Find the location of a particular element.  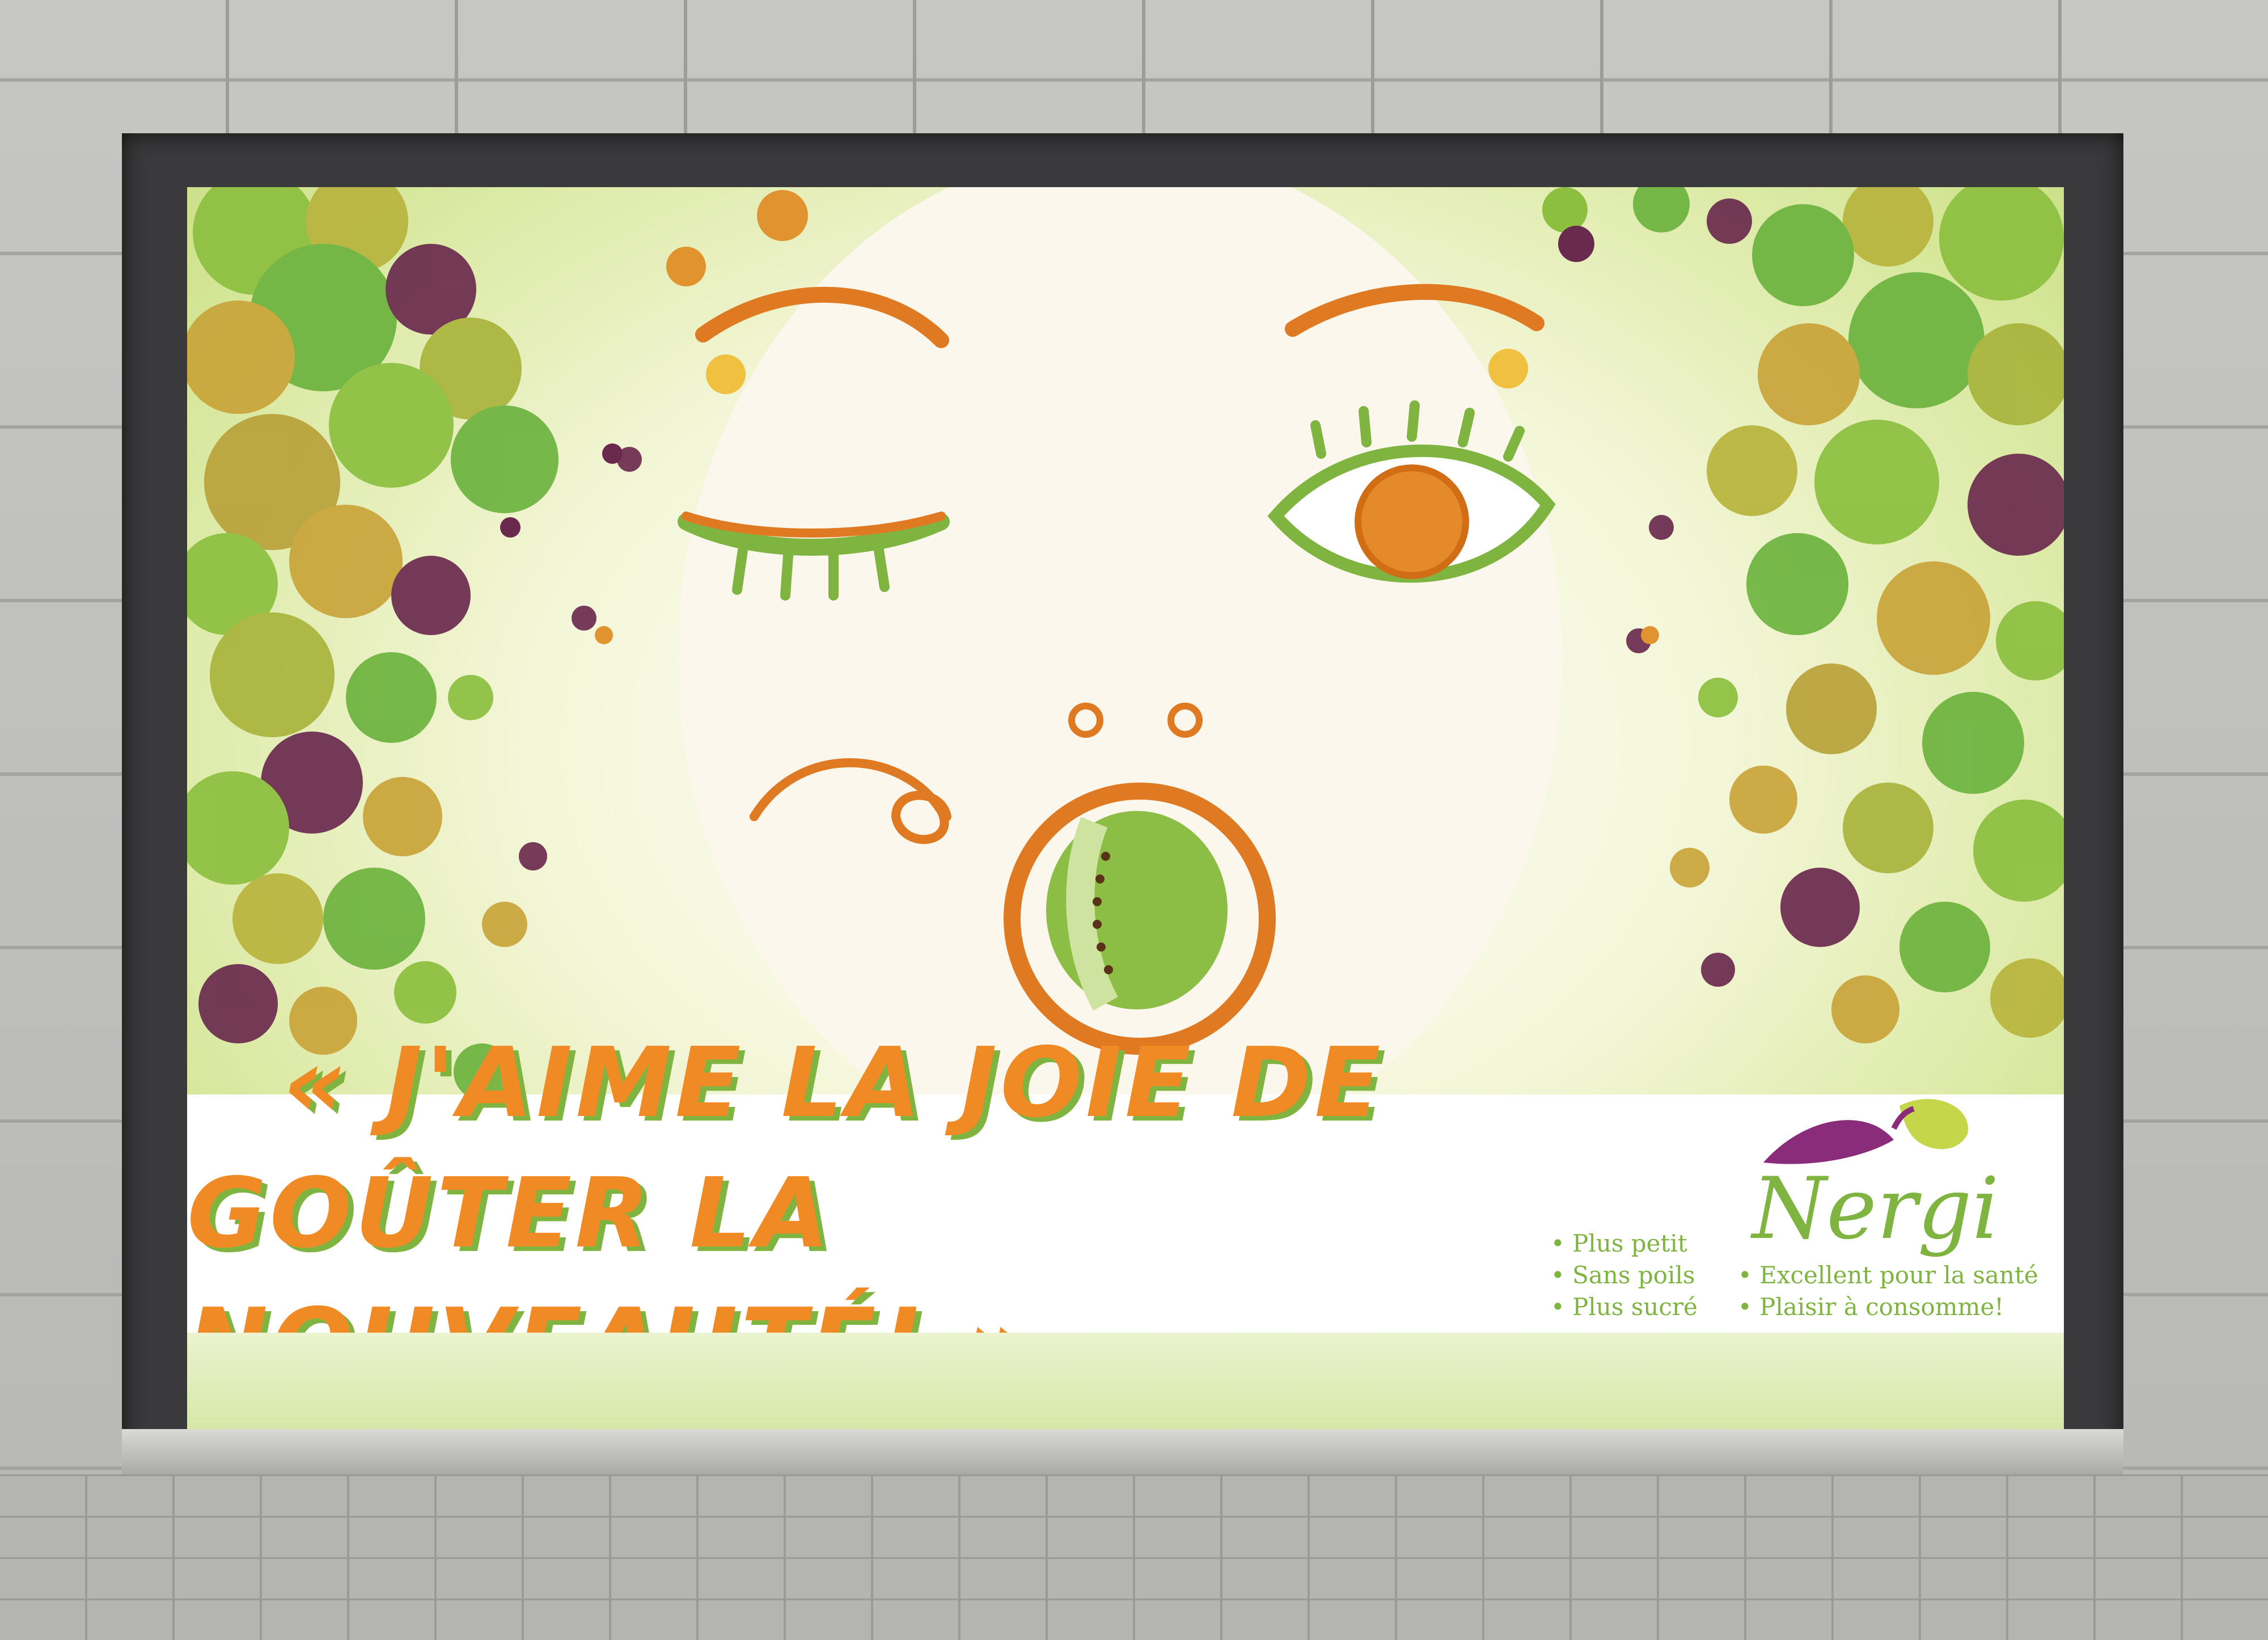

bubbles-right is located at coordinates (1845, 615).